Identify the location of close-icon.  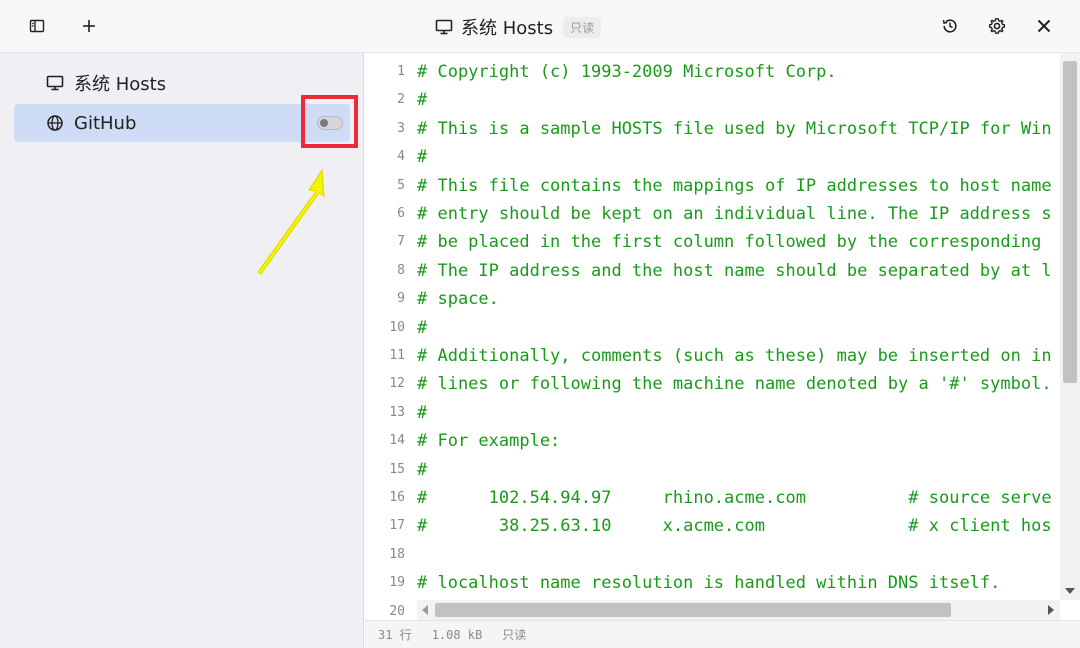
(1044, 26).